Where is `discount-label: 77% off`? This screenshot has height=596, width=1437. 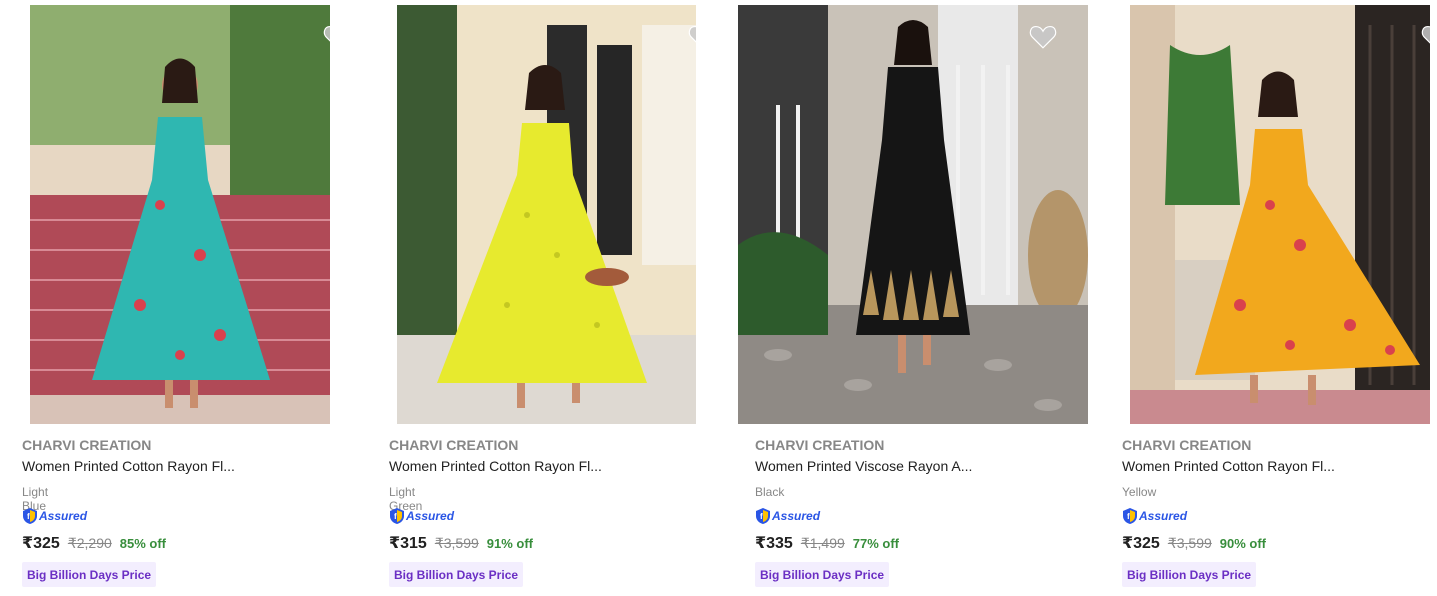 discount-label: 77% off is located at coordinates (876, 543).